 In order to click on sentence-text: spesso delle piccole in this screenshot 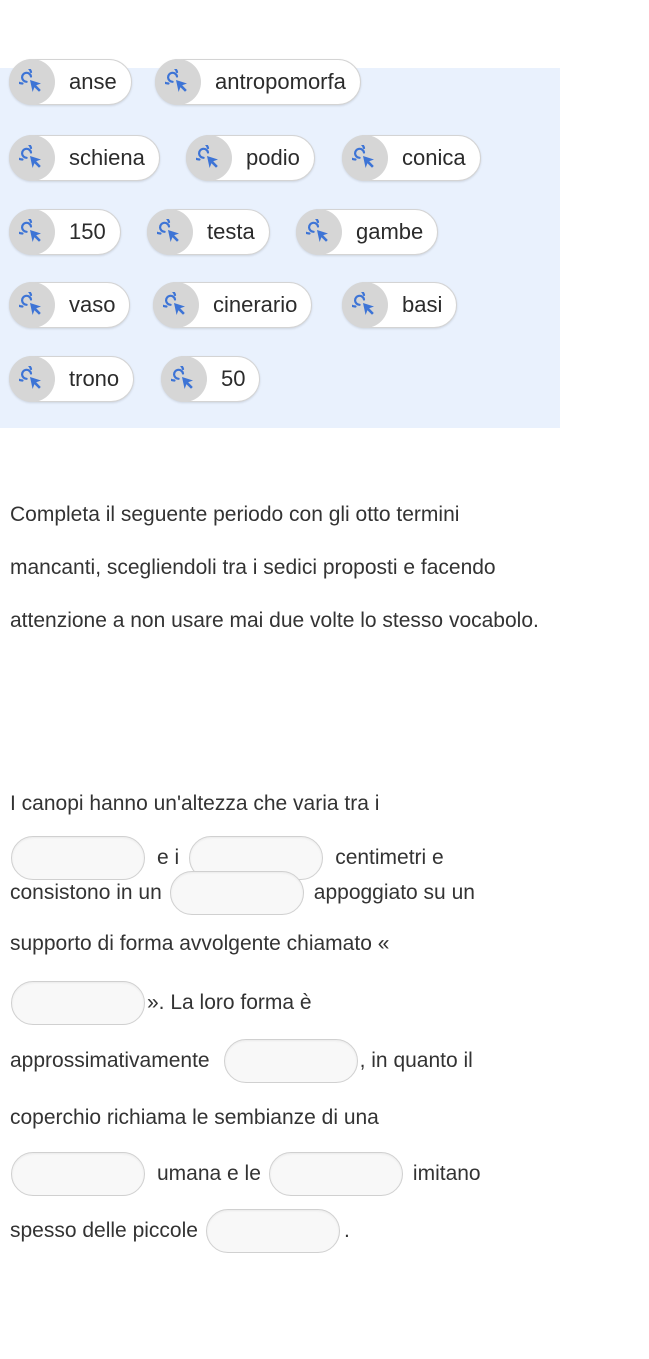, I will do `click(104, 1230)`.